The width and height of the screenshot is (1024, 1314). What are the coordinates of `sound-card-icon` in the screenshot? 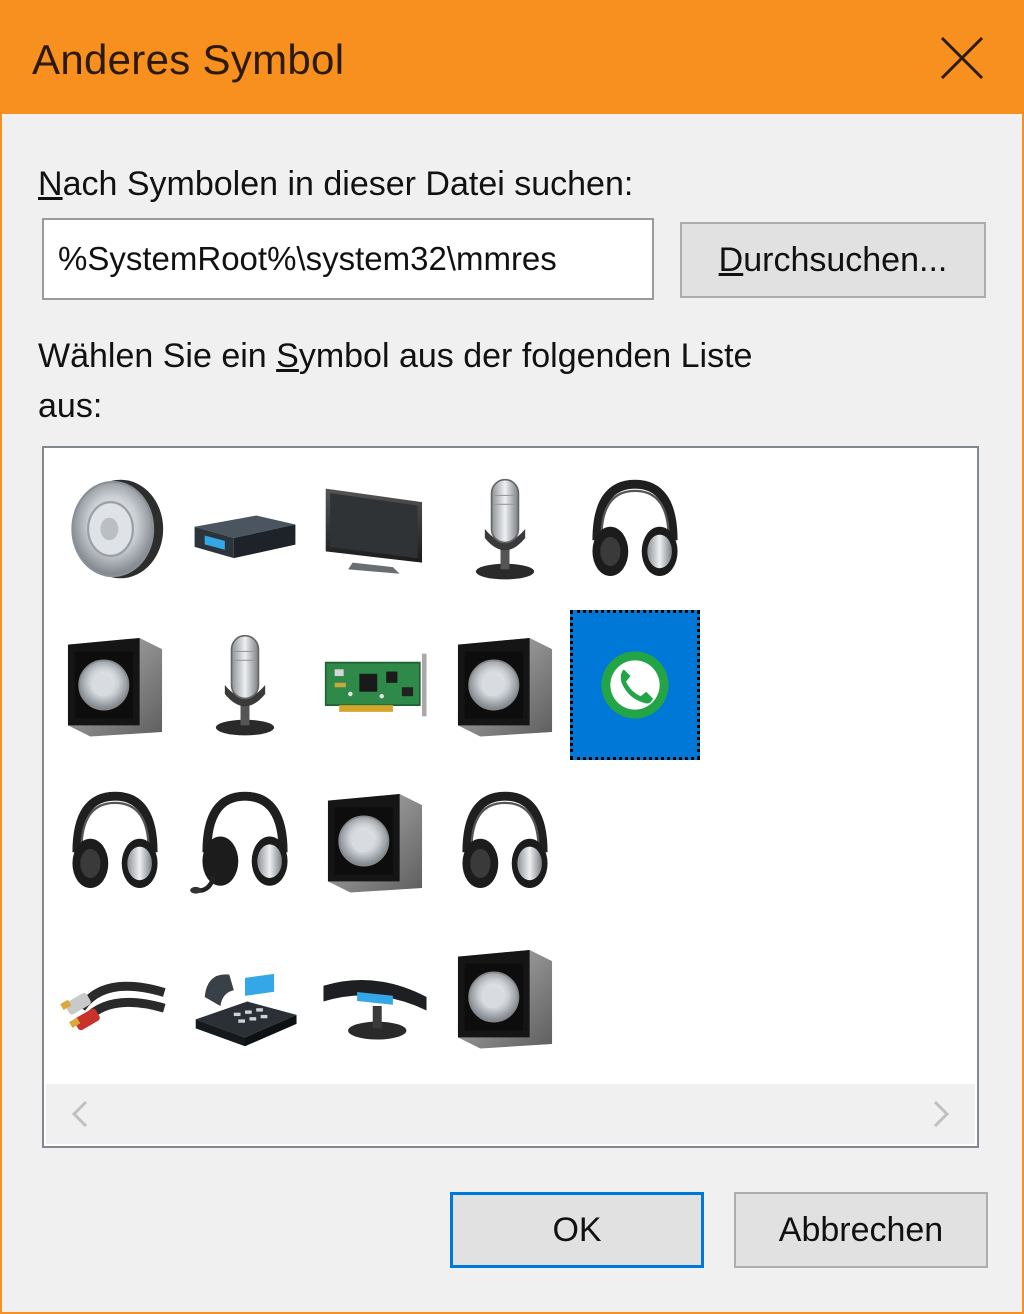 It's located at (375, 685).